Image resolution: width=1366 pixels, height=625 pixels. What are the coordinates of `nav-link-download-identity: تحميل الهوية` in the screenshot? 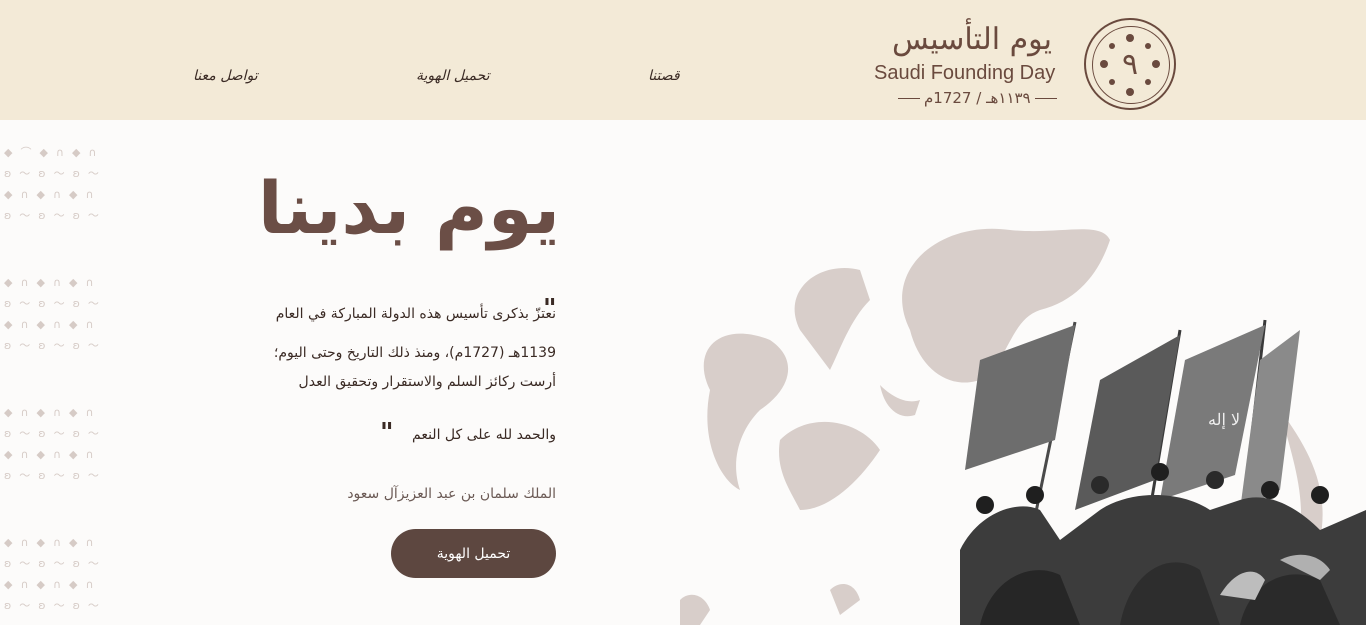 It's located at (453, 76).